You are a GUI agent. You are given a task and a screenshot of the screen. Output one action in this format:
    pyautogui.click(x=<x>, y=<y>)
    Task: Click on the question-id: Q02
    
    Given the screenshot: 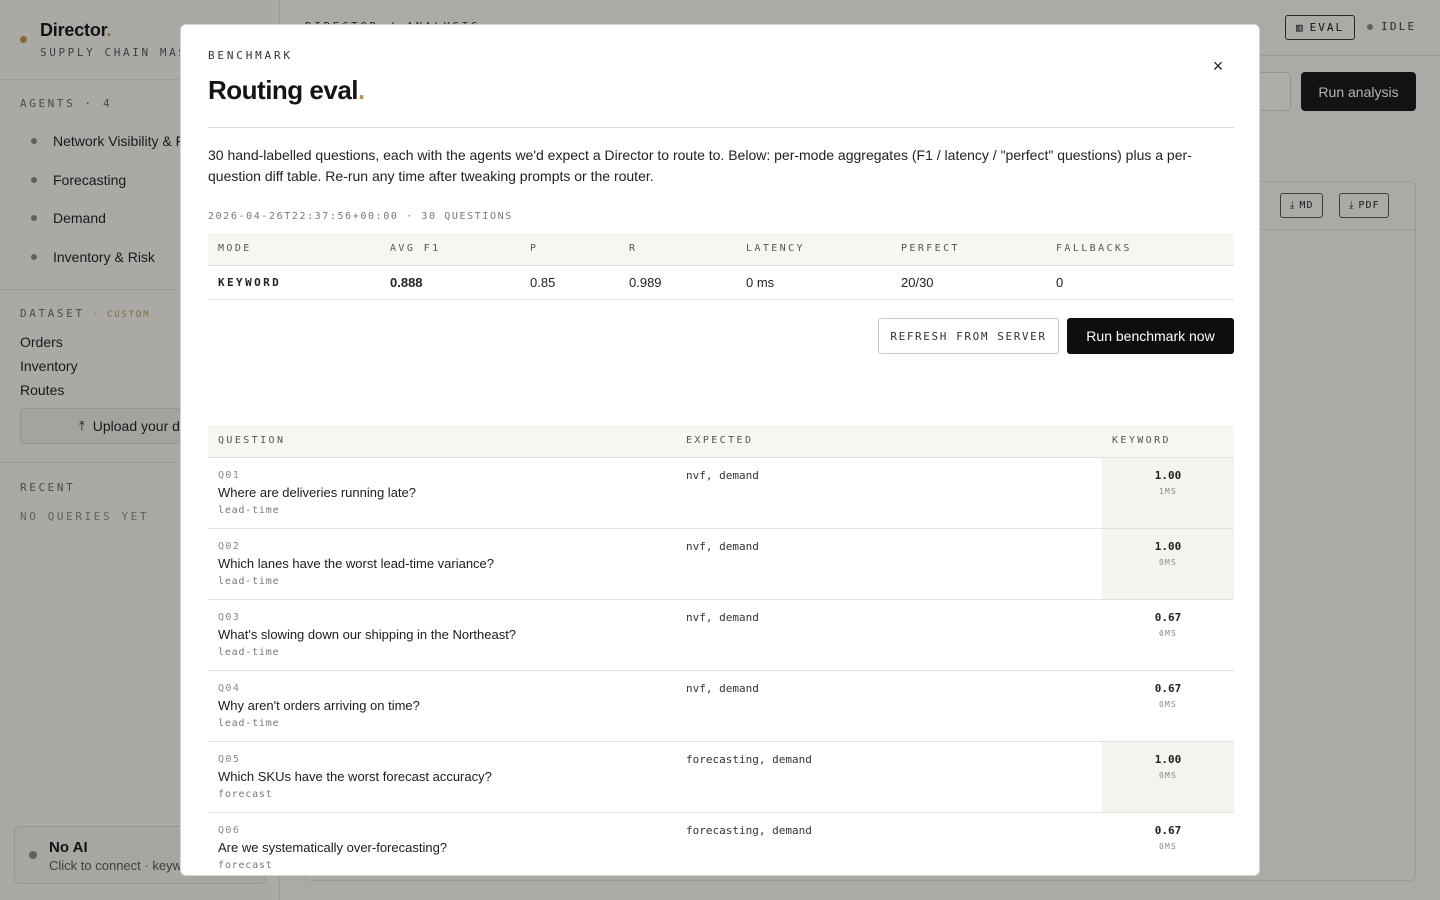 What is the action you would take?
    pyautogui.click(x=229, y=546)
    